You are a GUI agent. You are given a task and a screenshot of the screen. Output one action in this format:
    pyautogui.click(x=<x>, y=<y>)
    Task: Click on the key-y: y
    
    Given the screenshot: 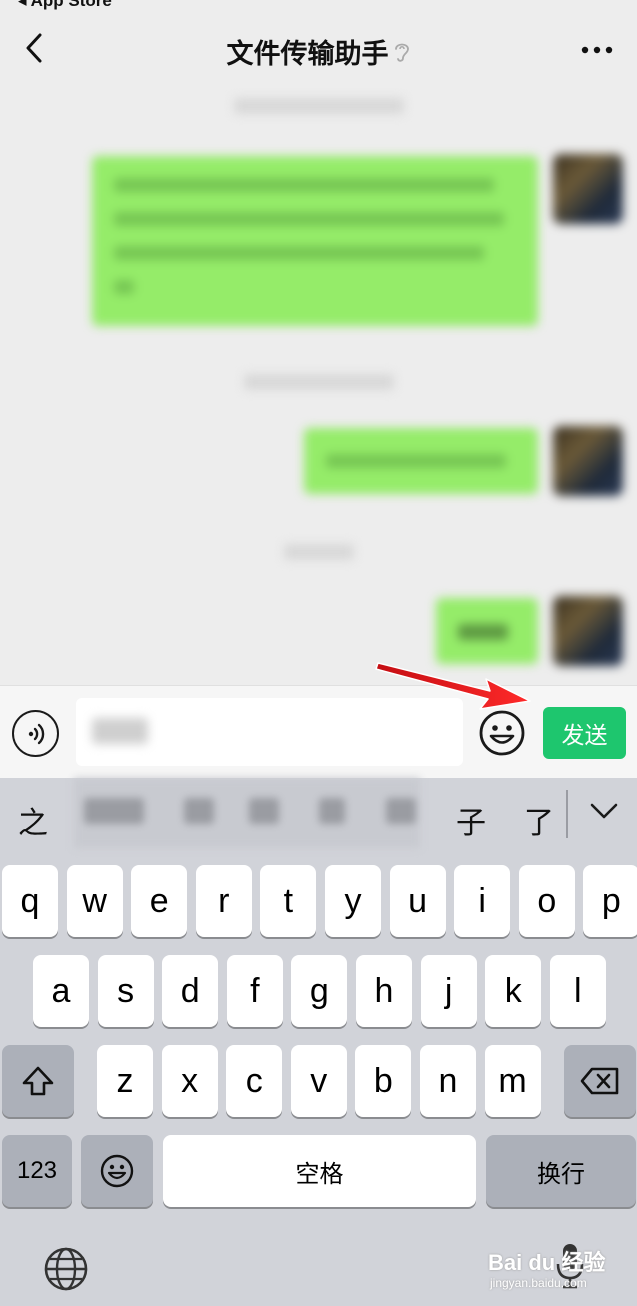 What is the action you would take?
    pyautogui.click(x=353, y=901)
    